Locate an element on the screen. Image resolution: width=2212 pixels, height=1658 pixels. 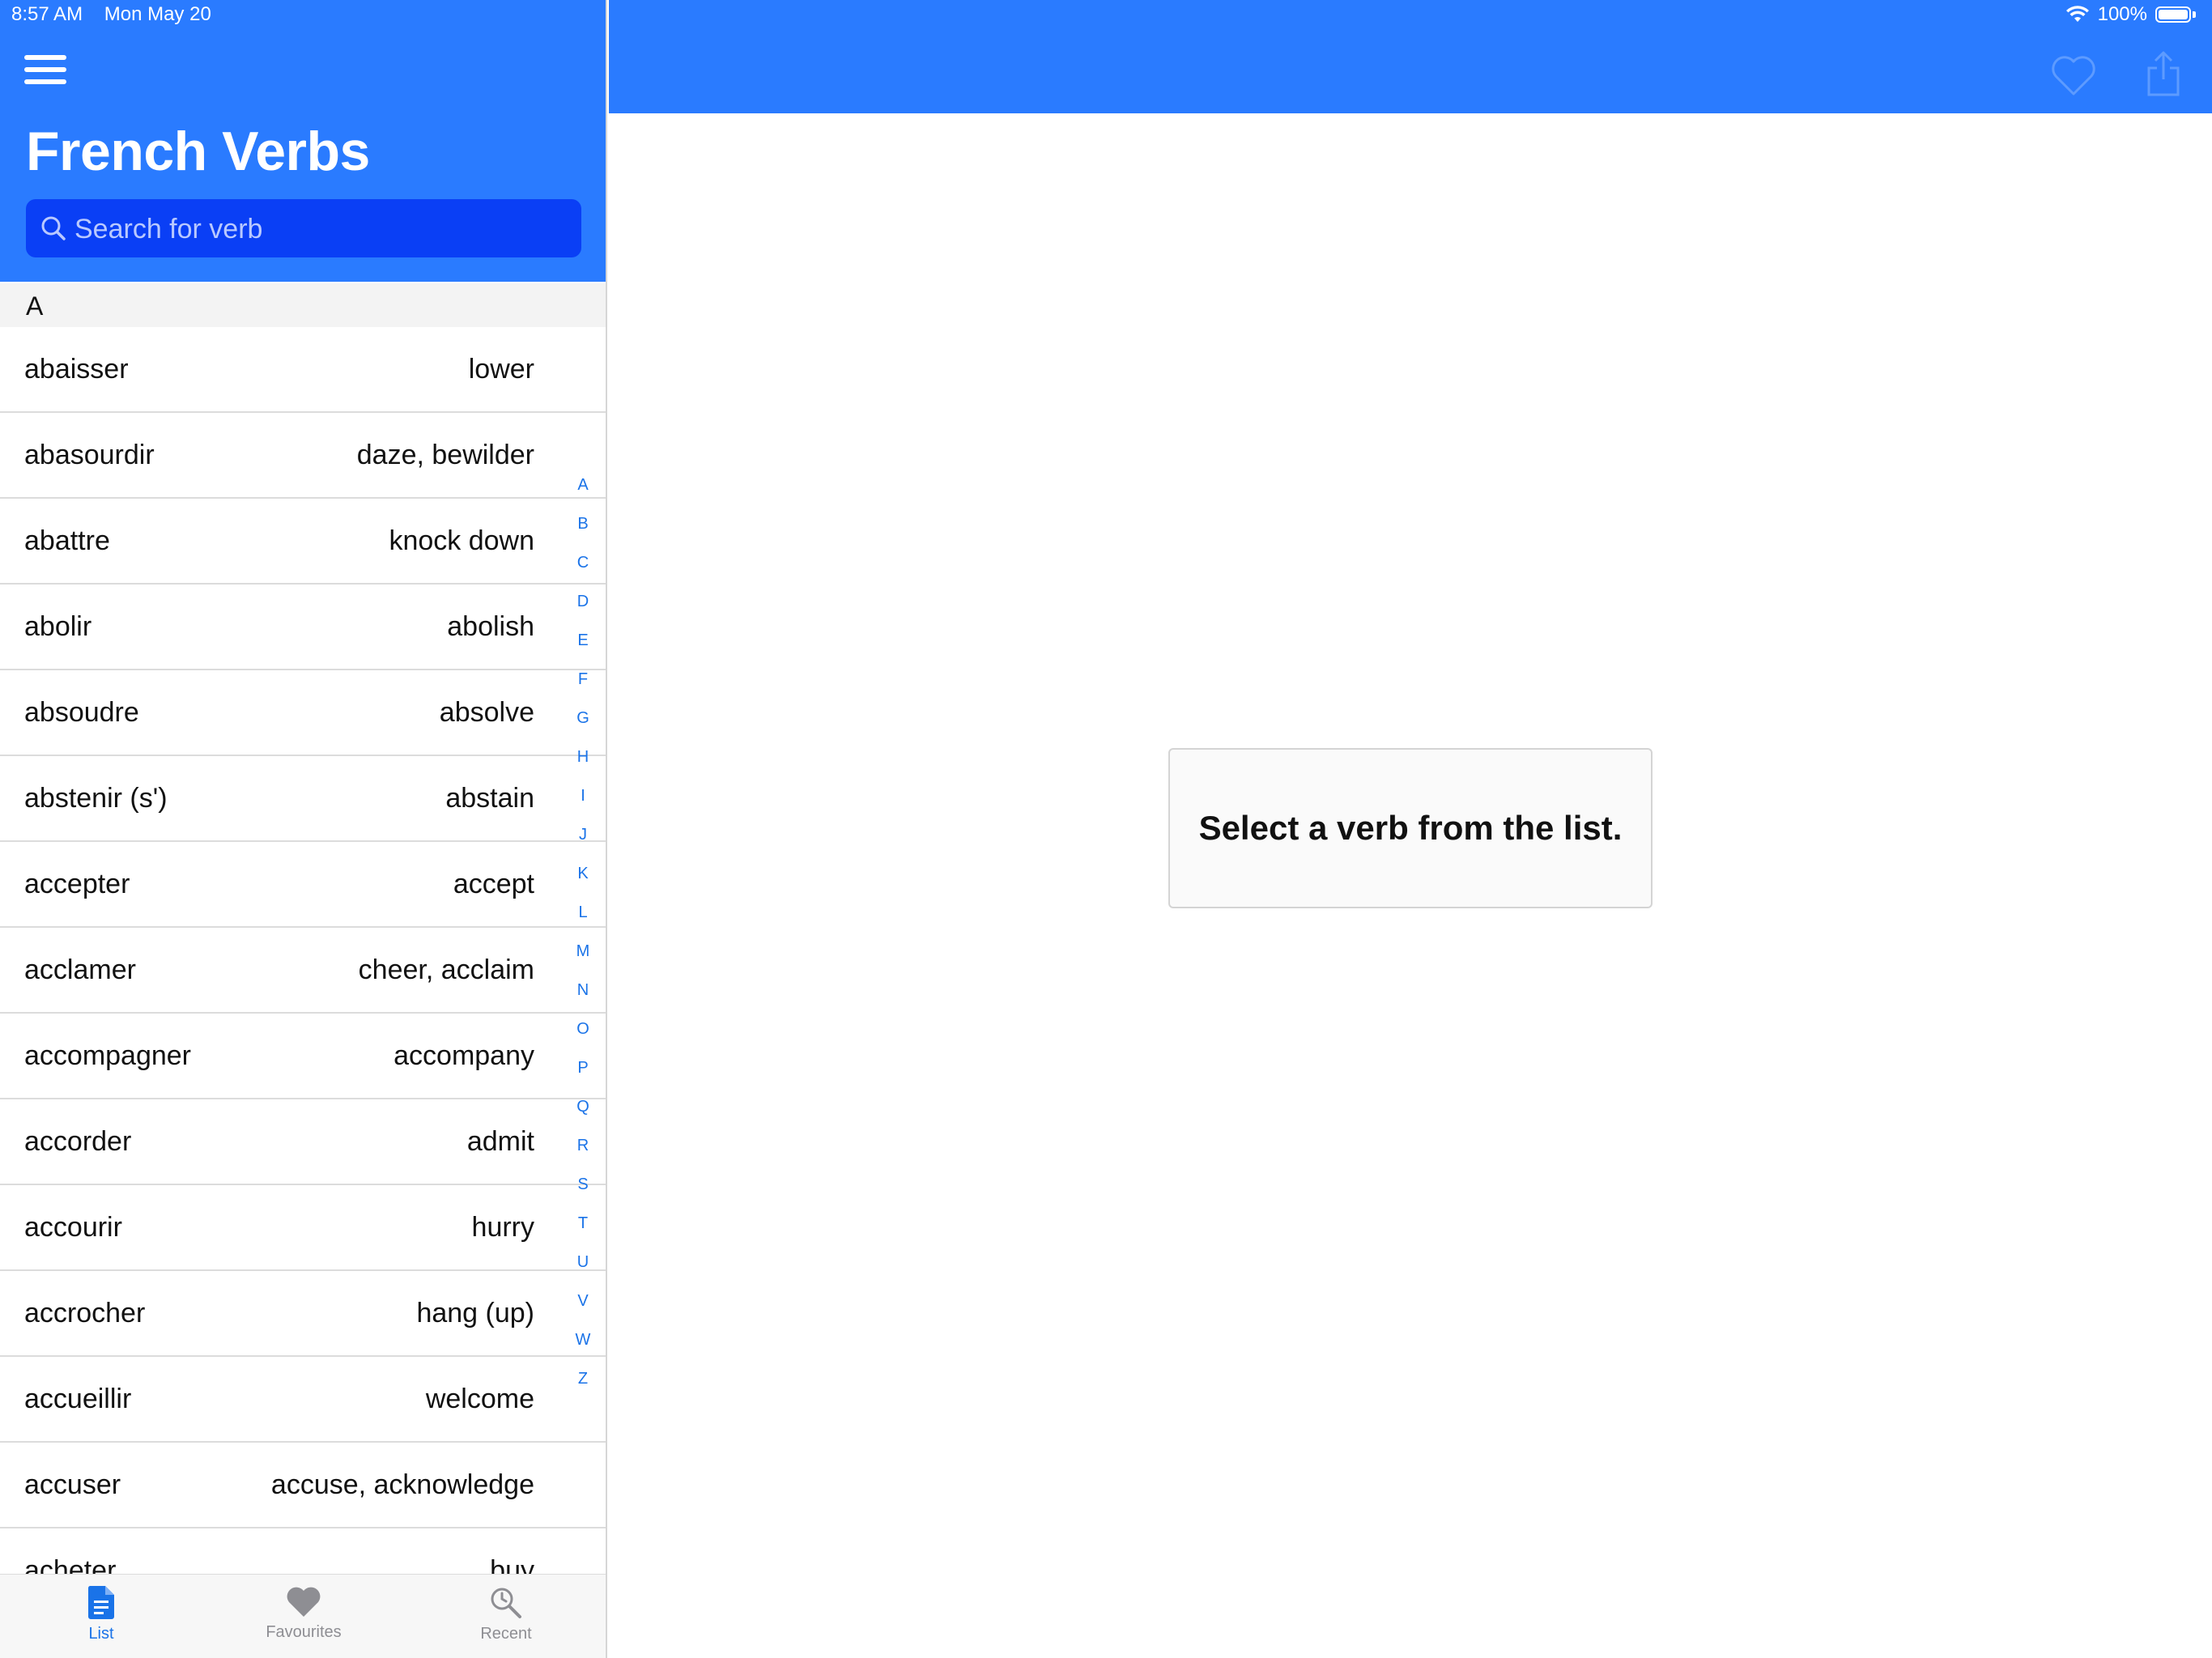
verb-meaning: admit is located at coordinates (500, 1141).